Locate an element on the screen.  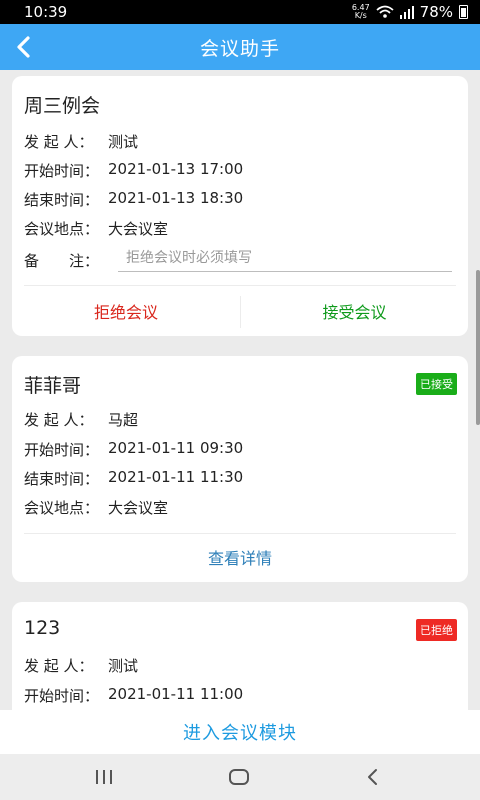
start-time-row: 开始时间： 2021-01-13 17:00 is located at coordinates (133, 170).